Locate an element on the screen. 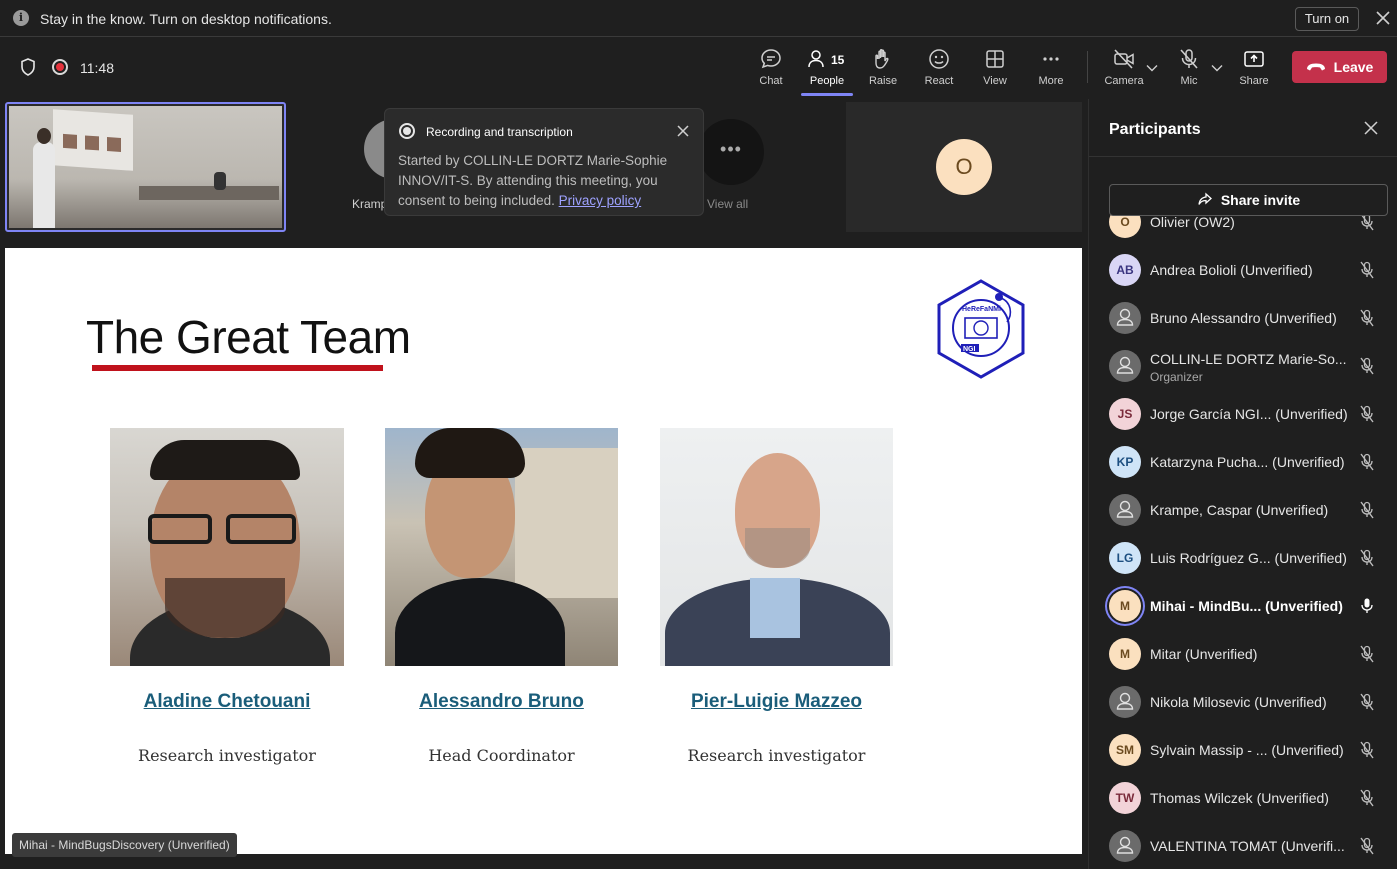  participant-name: Andrea Bolioli (Unverified) is located at coordinates (1231, 270).